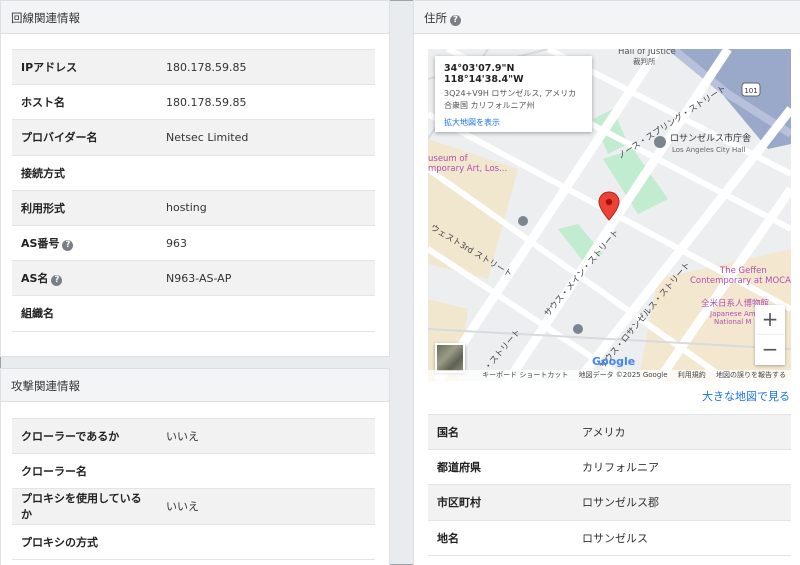 The height and width of the screenshot is (565, 800). I want to click on row-label-with-help: AS番号?, so click(84, 242).